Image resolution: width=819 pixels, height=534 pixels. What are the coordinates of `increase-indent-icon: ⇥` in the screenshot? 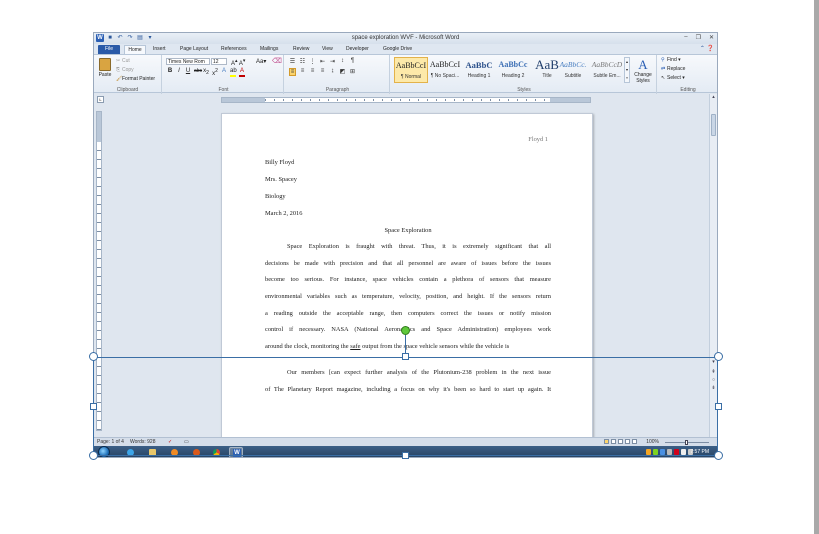 It's located at (332, 61).